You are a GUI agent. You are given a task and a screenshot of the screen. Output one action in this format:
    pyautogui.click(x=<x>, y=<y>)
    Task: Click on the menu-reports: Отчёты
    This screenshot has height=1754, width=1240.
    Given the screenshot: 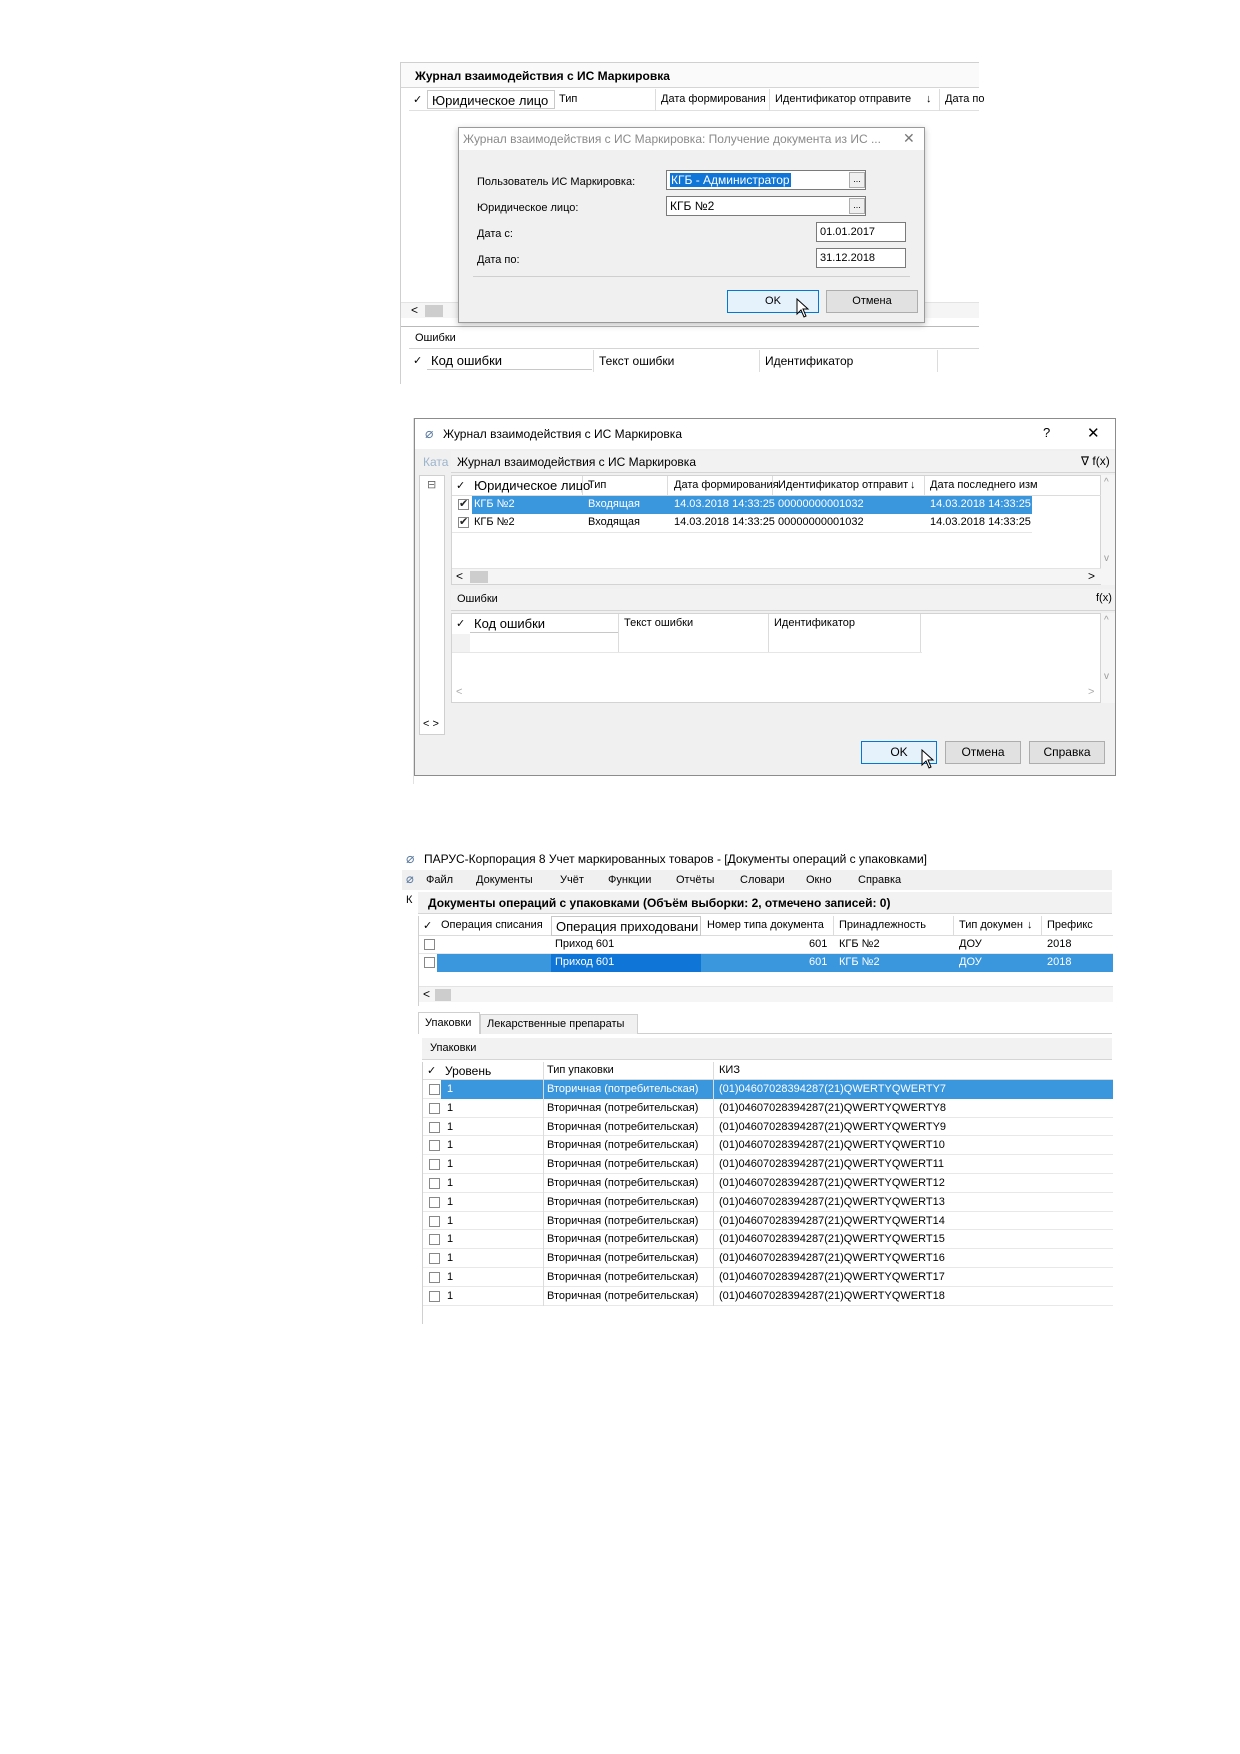 What is the action you would take?
    pyautogui.click(x=695, y=880)
    